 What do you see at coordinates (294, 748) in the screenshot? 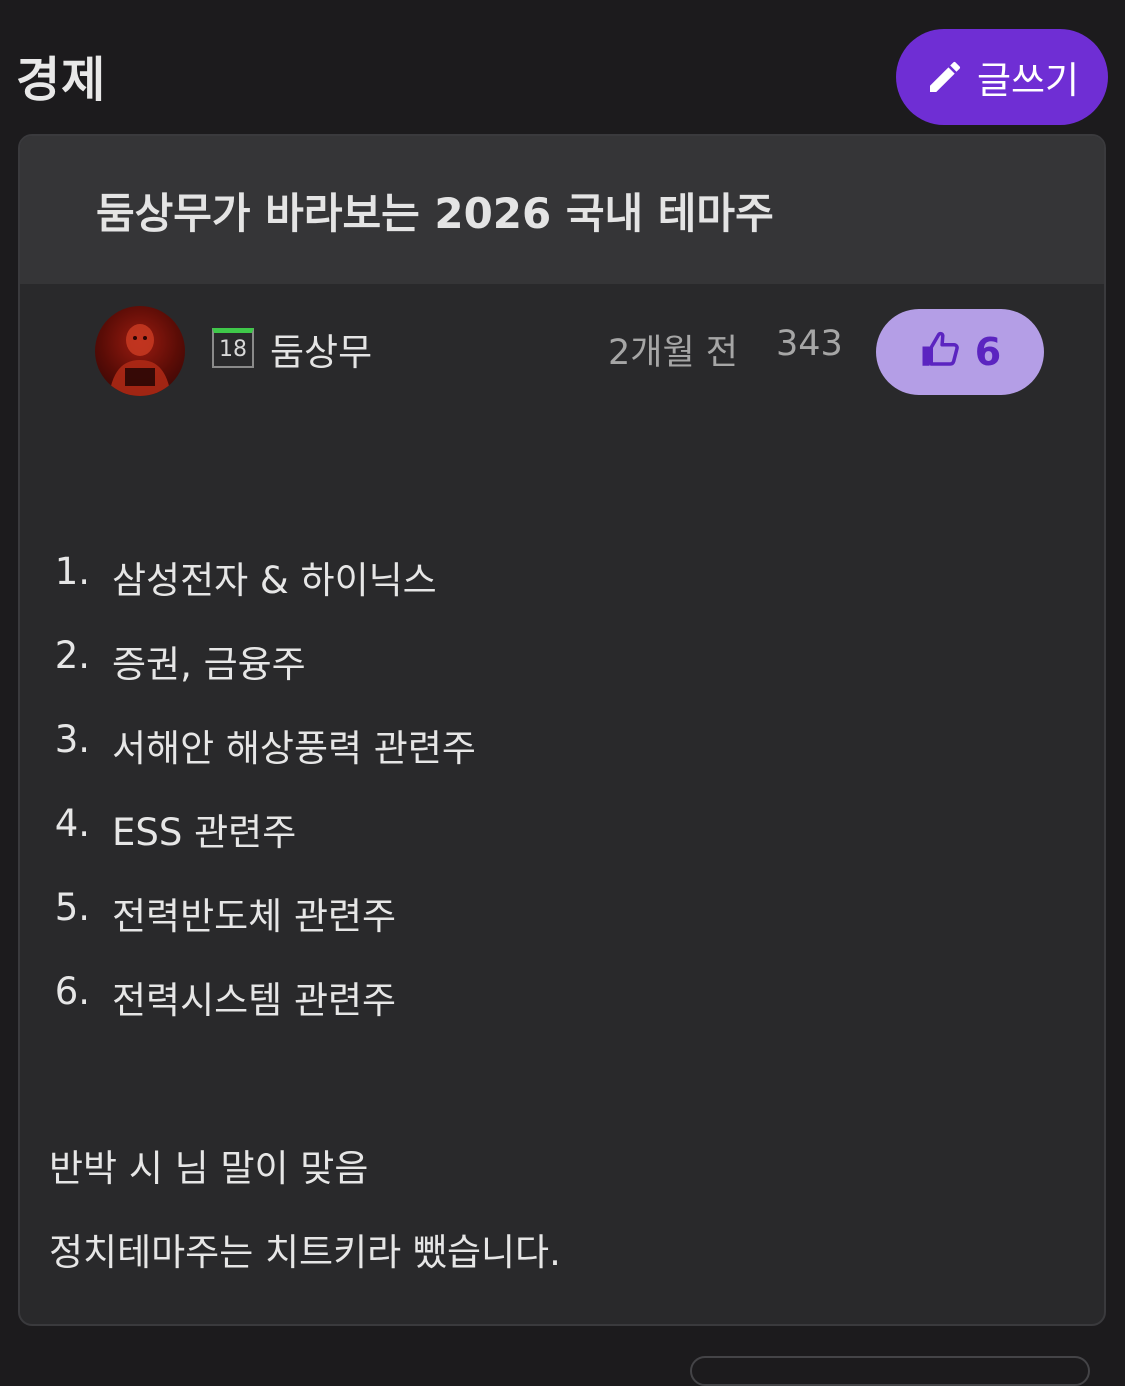
I see `list-text: 서해안 해상풍력 관련주` at bounding box center [294, 748].